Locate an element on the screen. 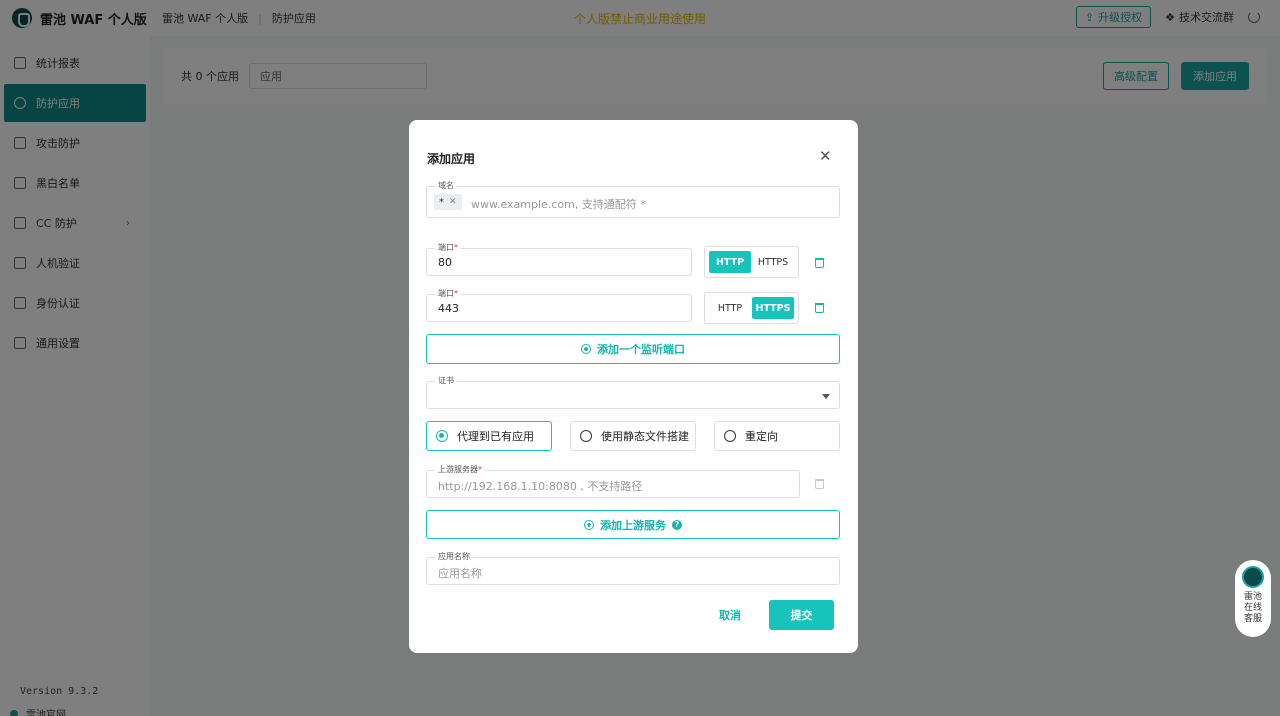 This screenshot has width=1280, height=716. online-support-widget: 雷池在线客服 is located at coordinates (1253, 598).